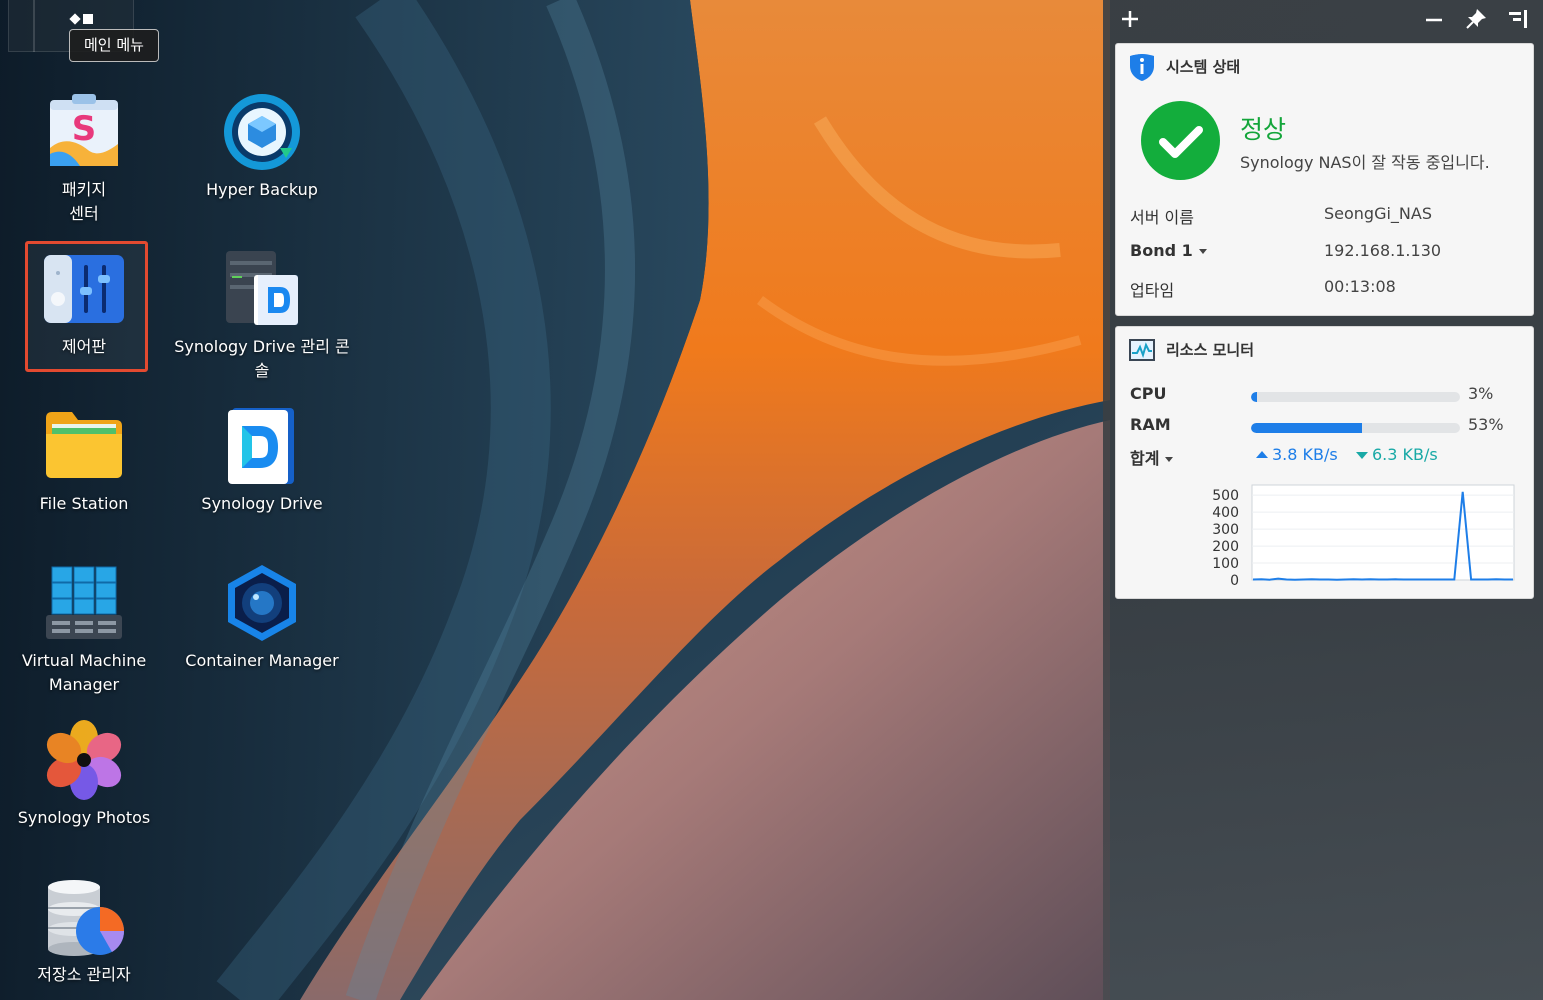  Describe the element at coordinates (262, 288) in the screenshot. I see `drive-admin-console-icon` at that location.